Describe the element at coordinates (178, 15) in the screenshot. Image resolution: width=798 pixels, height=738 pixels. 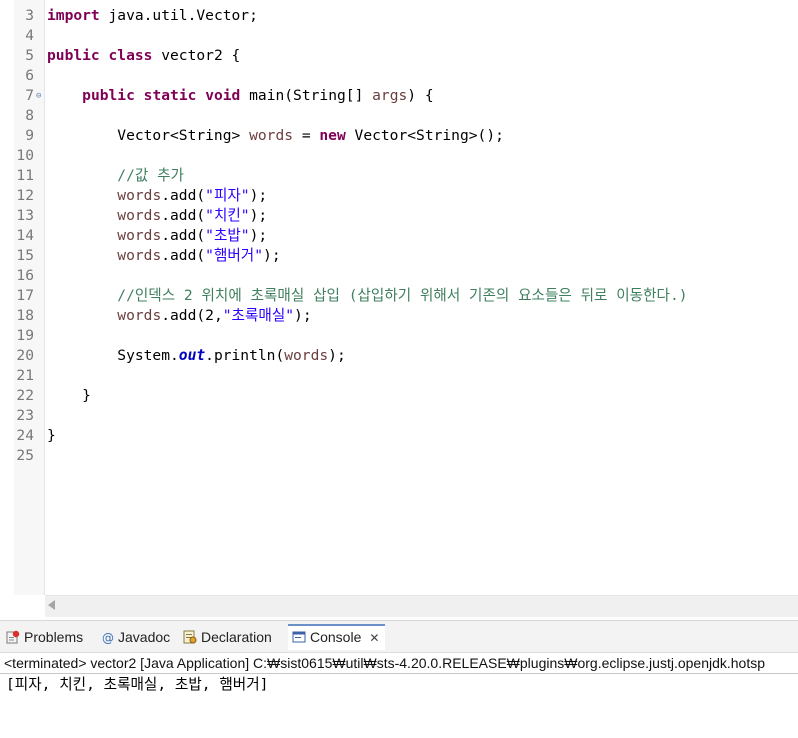
I see `code-token: java.util.Vector;` at that location.